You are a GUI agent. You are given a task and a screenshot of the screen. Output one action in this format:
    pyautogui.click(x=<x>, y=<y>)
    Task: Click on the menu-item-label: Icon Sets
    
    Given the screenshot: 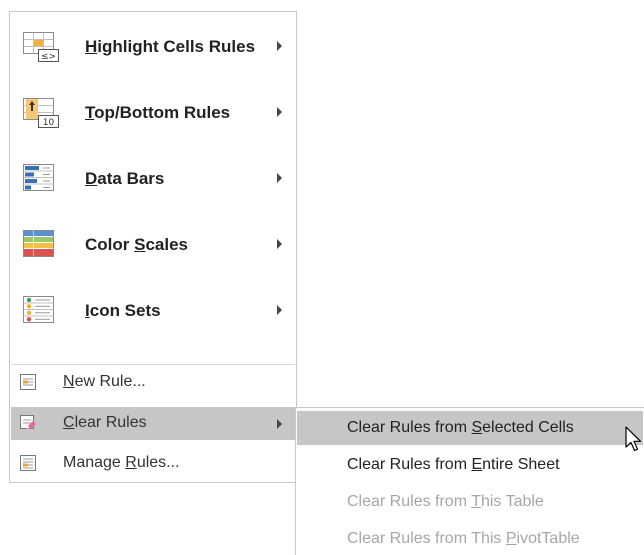 What is the action you would take?
    pyautogui.click(x=123, y=310)
    